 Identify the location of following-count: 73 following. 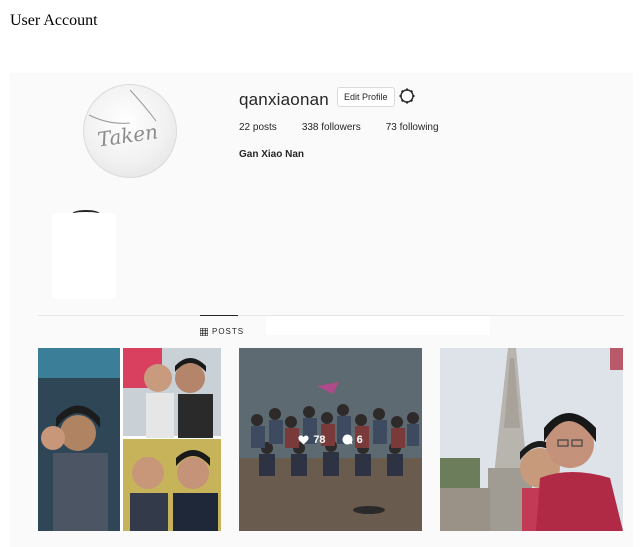
(412, 127).